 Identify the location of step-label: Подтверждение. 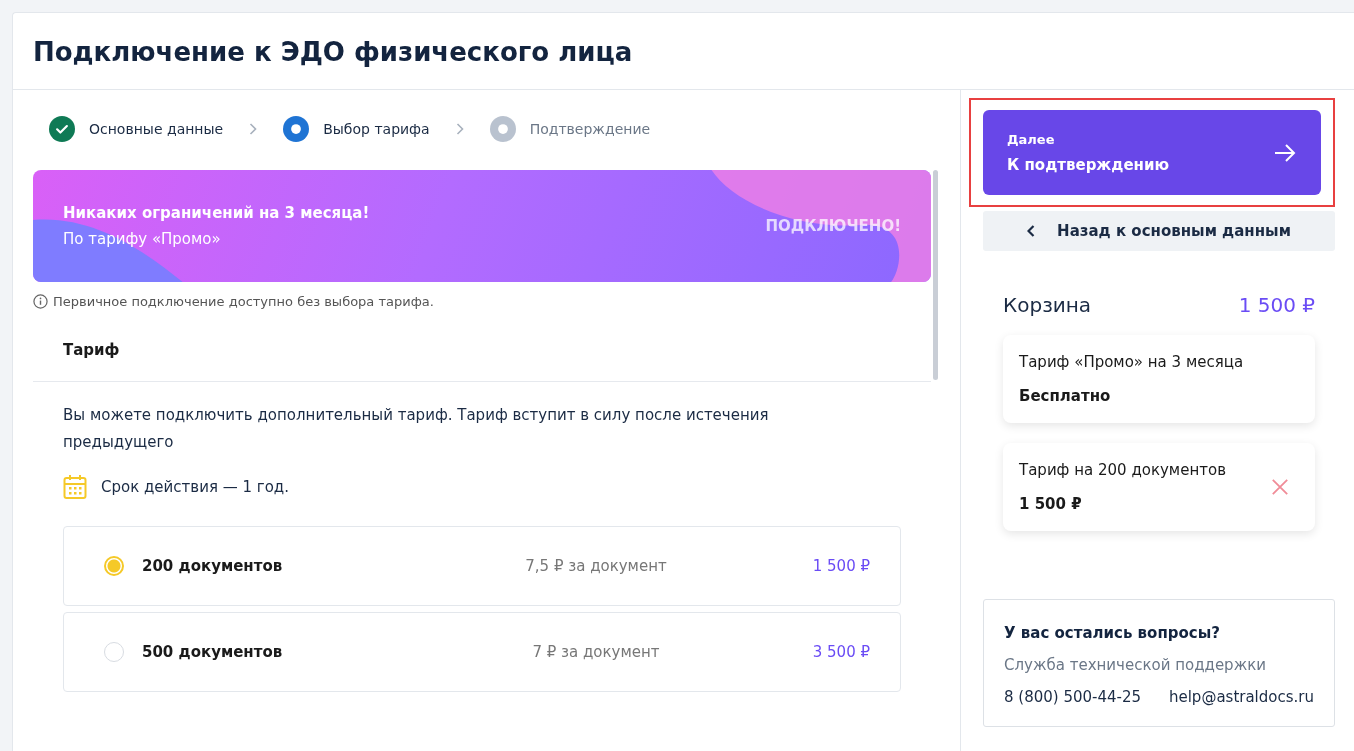
(590, 129).